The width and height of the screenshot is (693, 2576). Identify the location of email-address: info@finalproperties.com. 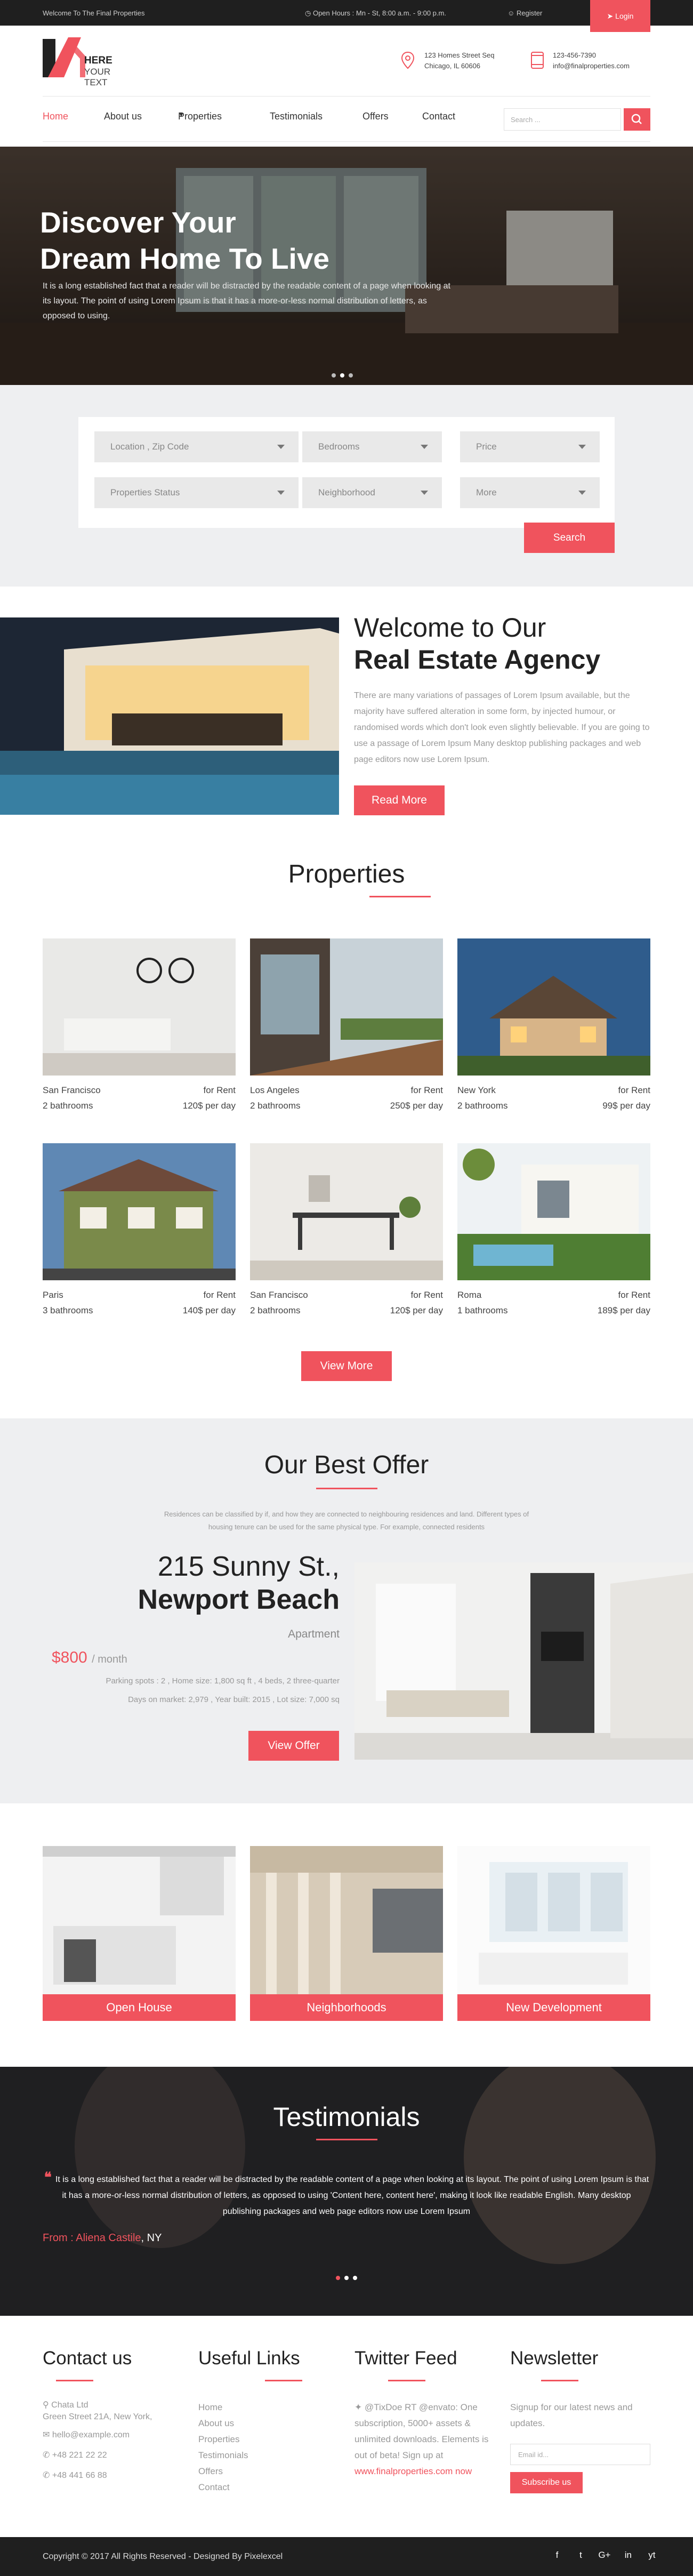
(591, 66).